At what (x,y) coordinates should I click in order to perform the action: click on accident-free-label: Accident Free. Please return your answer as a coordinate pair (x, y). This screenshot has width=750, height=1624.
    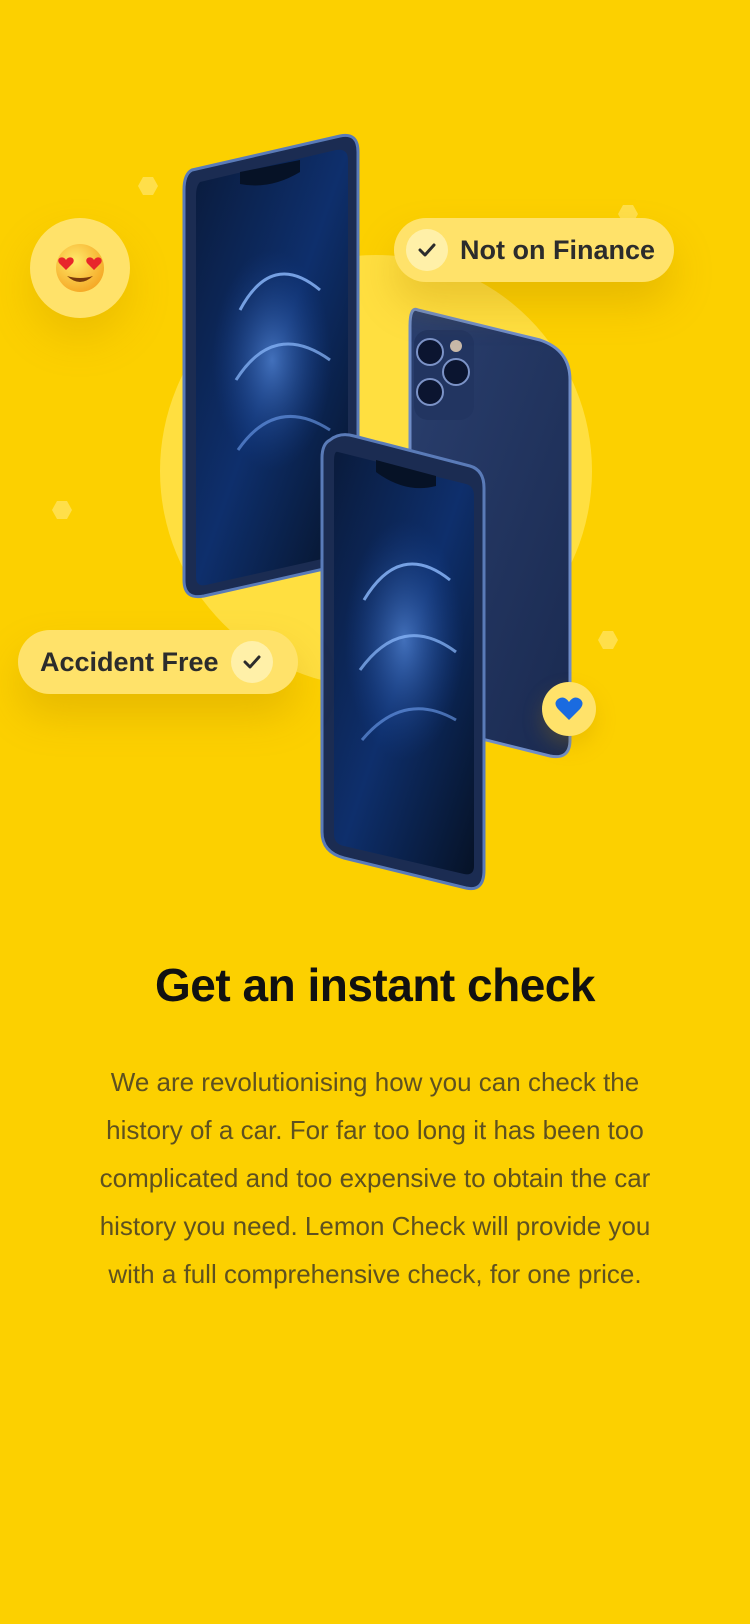
    Looking at the image, I should click on (129, 661).